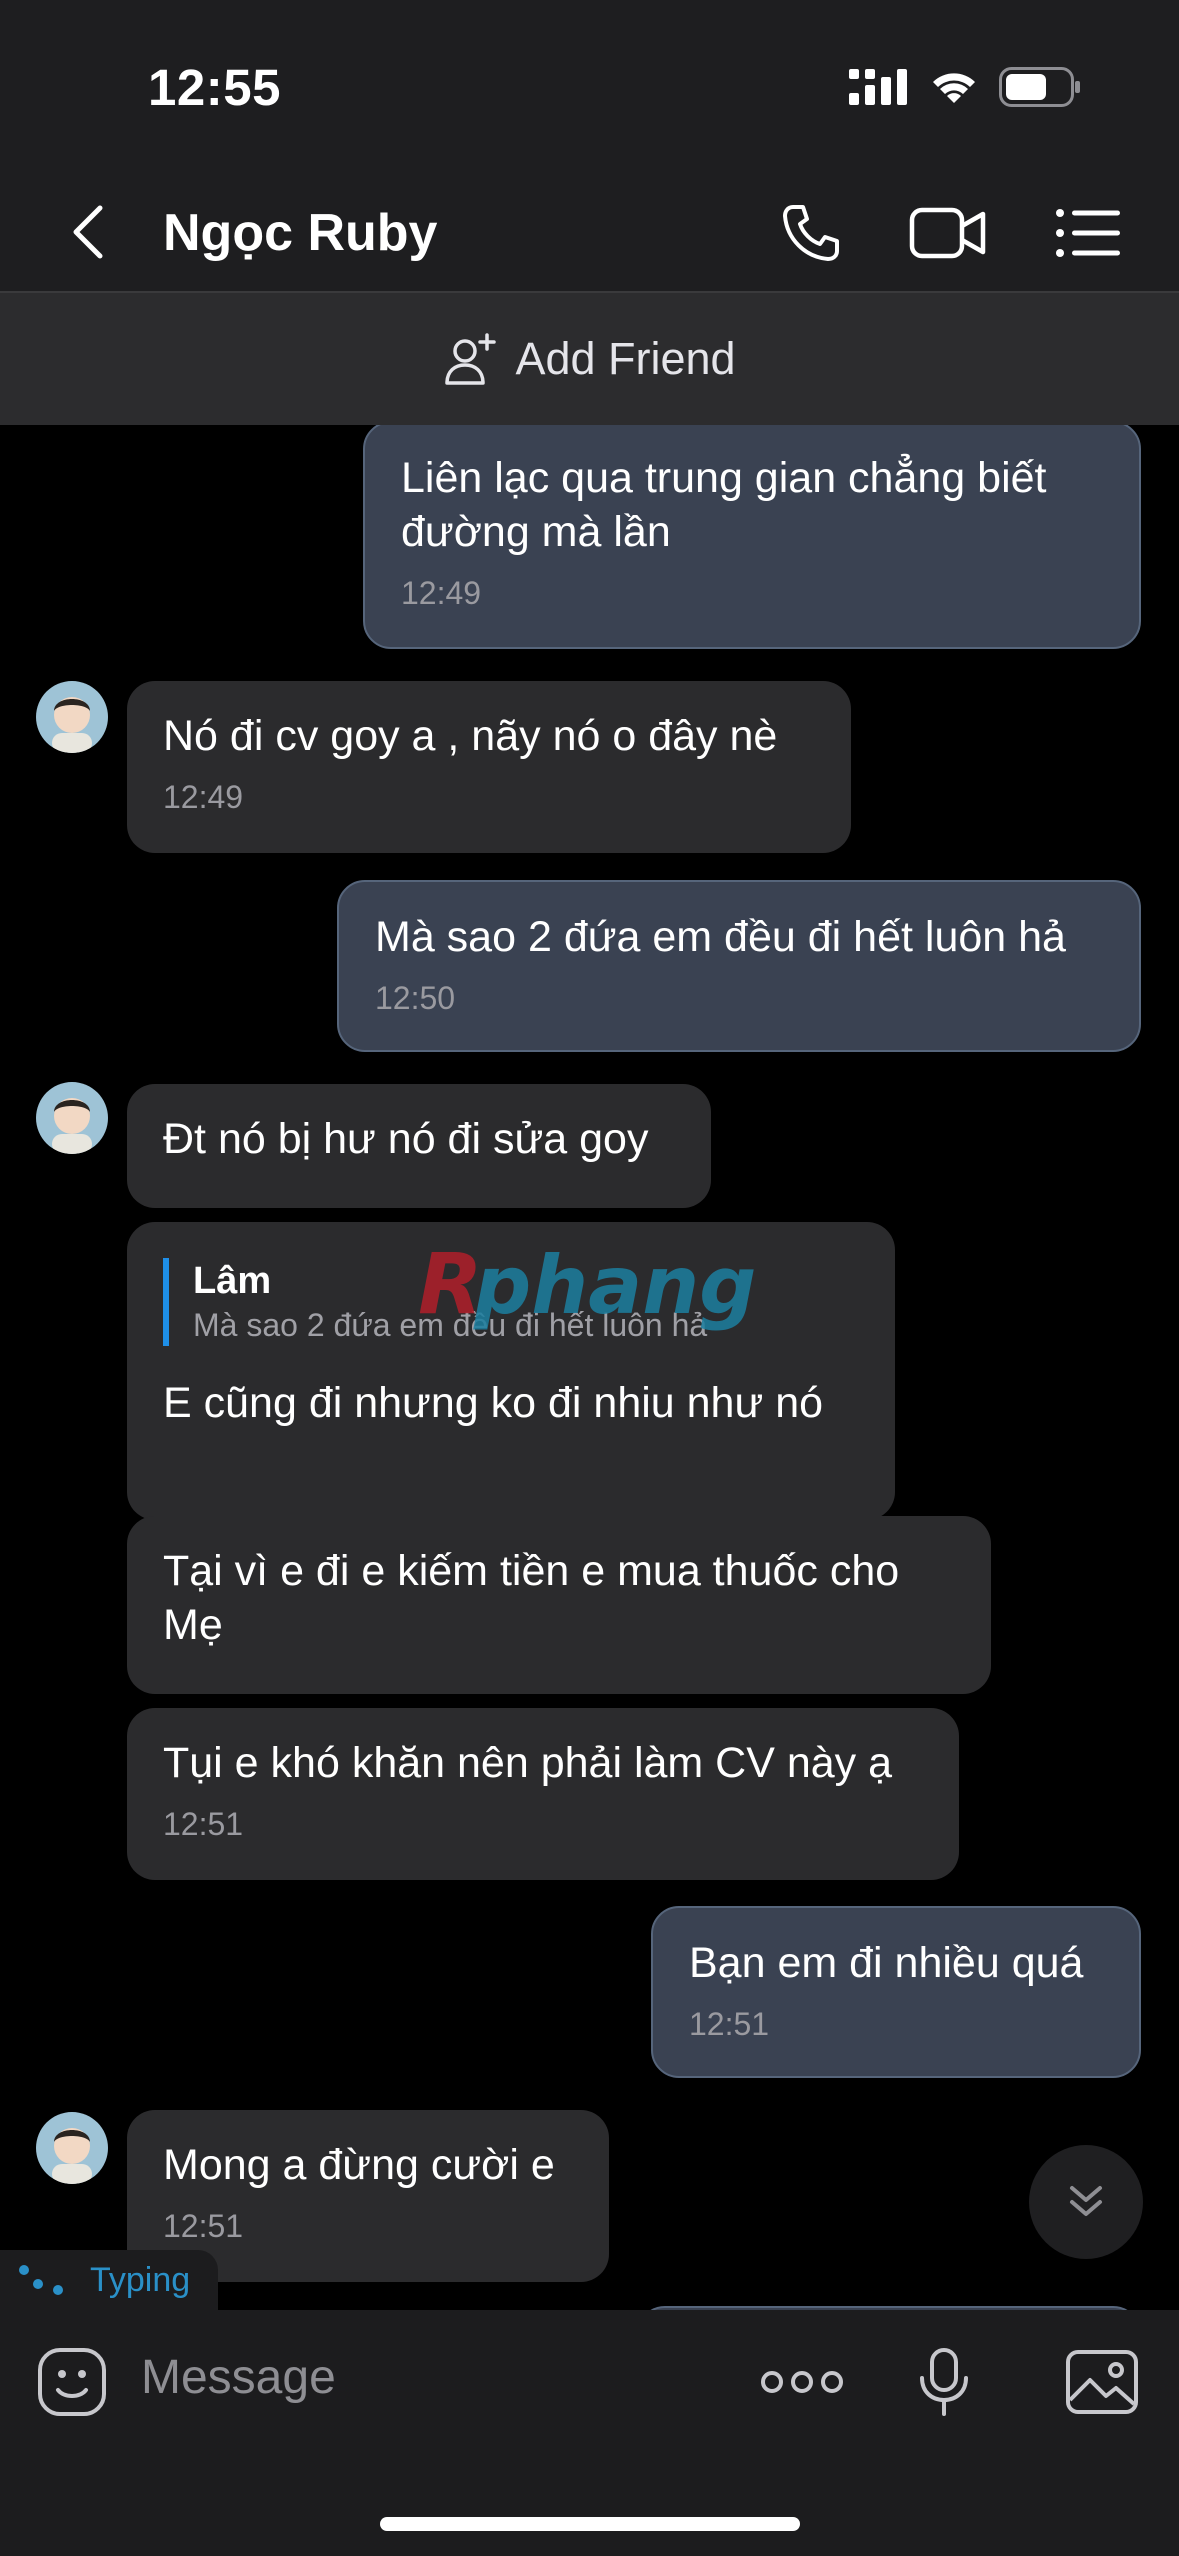 The image size is (1179, 2556). What do you see at coordinates (625, 358) in the screenshot?
I see `add-friend-label: Add Friend` at bounding box center [625, 358].